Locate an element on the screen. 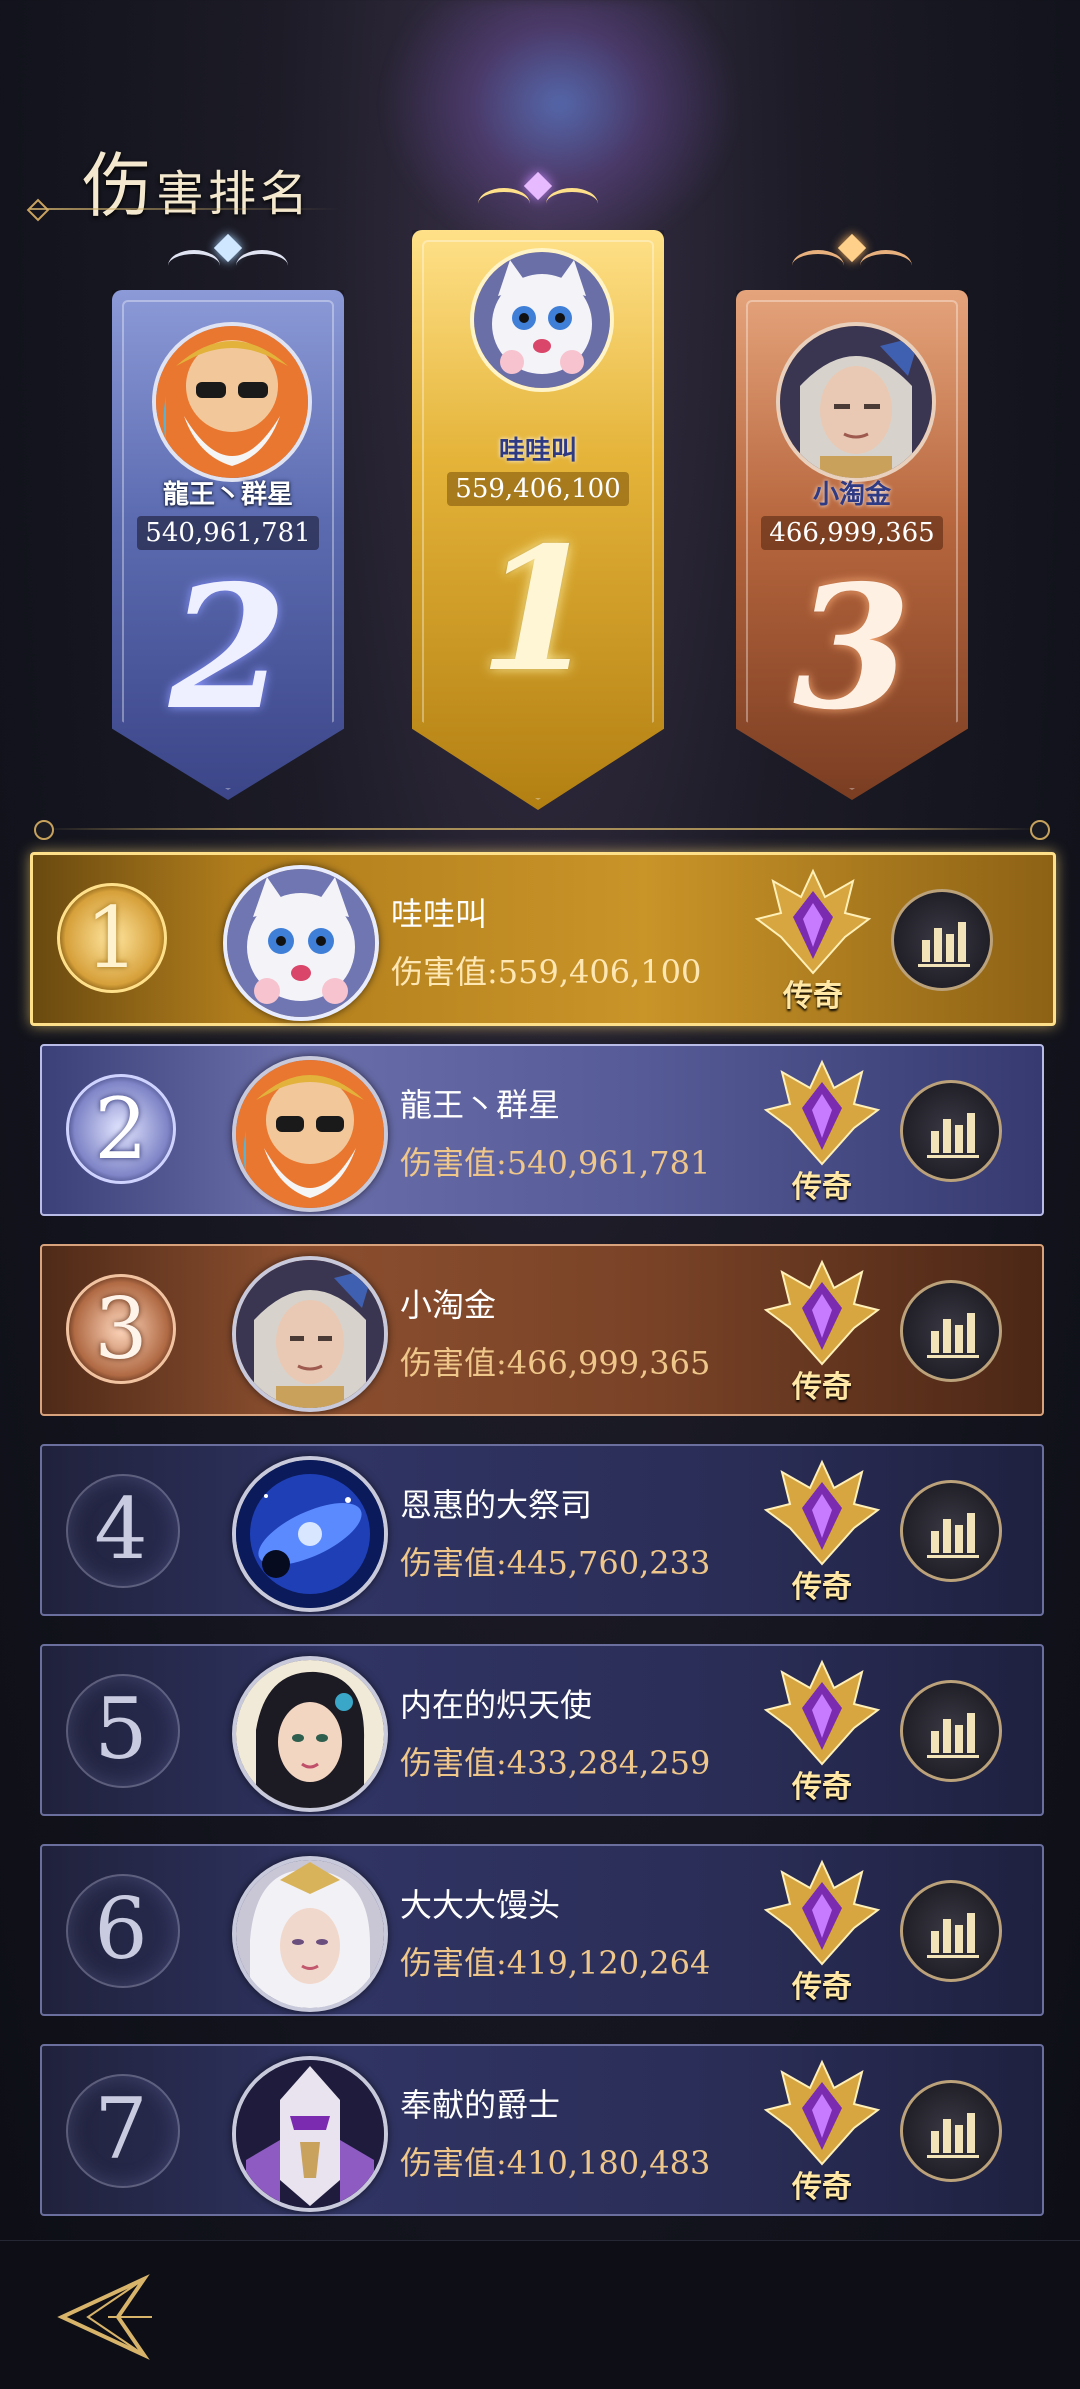  podium-score-rank-2: 540,961,781 is located at coordinates (228, 533).